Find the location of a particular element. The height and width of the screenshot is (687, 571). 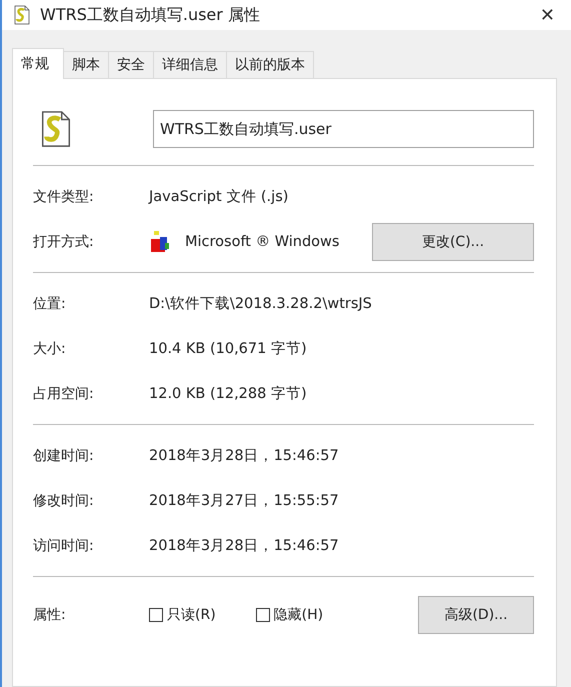

property-label: 大小: is located at coordinates (50, 349).